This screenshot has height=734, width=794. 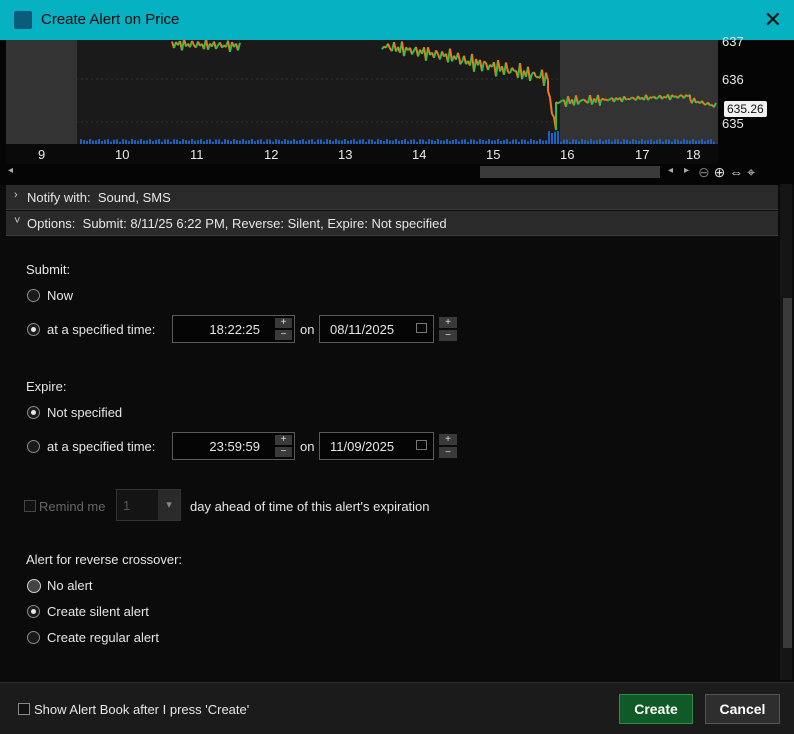 I want to click on y-label: 637, so click(x=733, y=41).